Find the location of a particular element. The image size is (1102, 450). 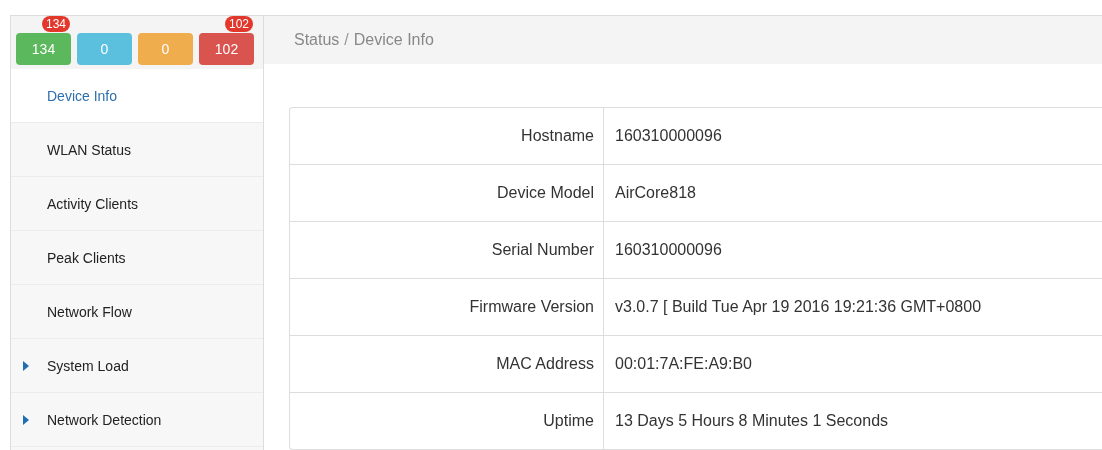

field-label: Uptime is located at coordinates (447, 421).